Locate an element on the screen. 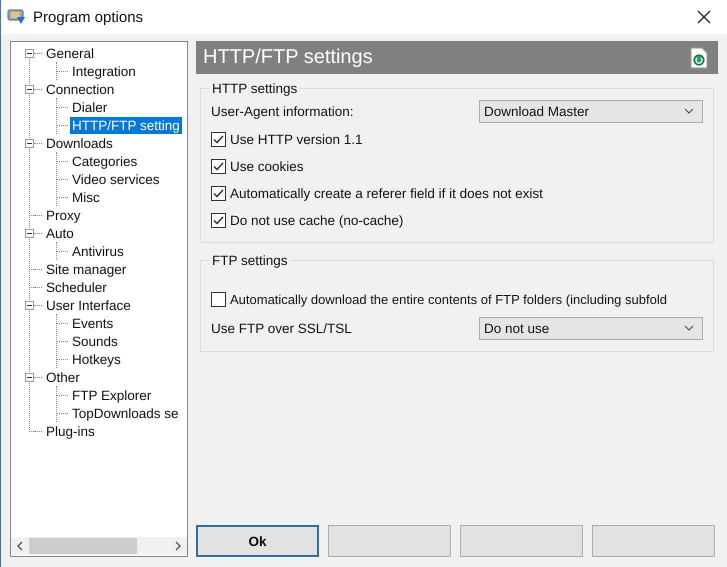 This screenshot has height=567, width=727. checkbox-label: Automatically create a referer field if it does not exist is located at coordinates (386, 193).